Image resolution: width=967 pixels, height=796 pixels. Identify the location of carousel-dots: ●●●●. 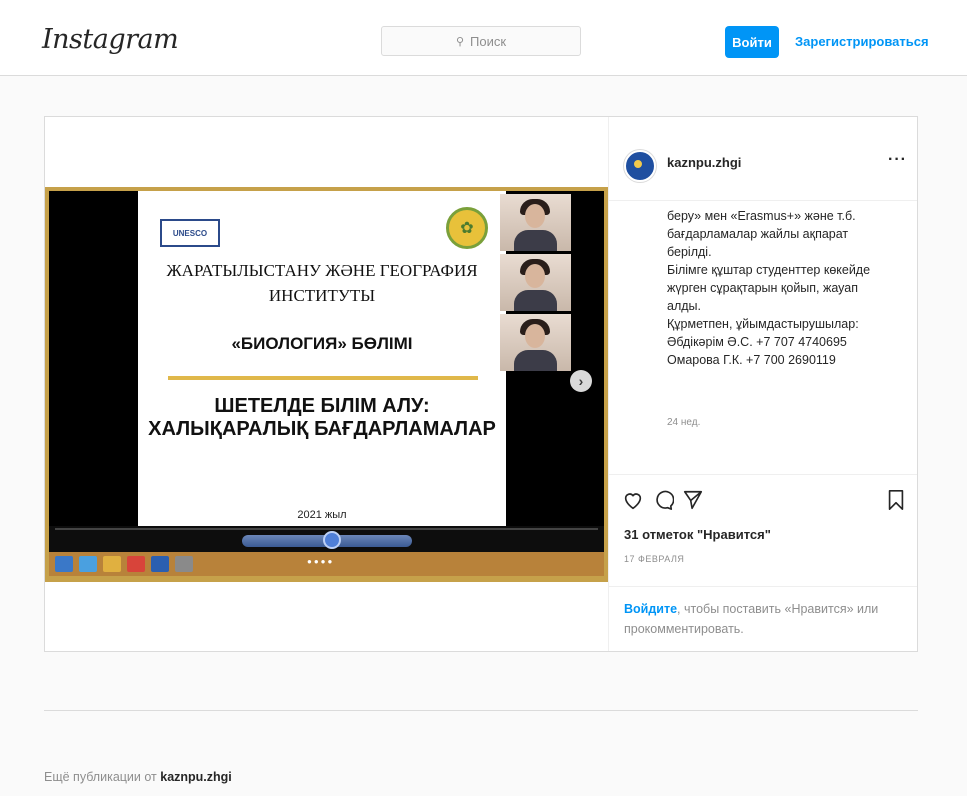
(321, 561).